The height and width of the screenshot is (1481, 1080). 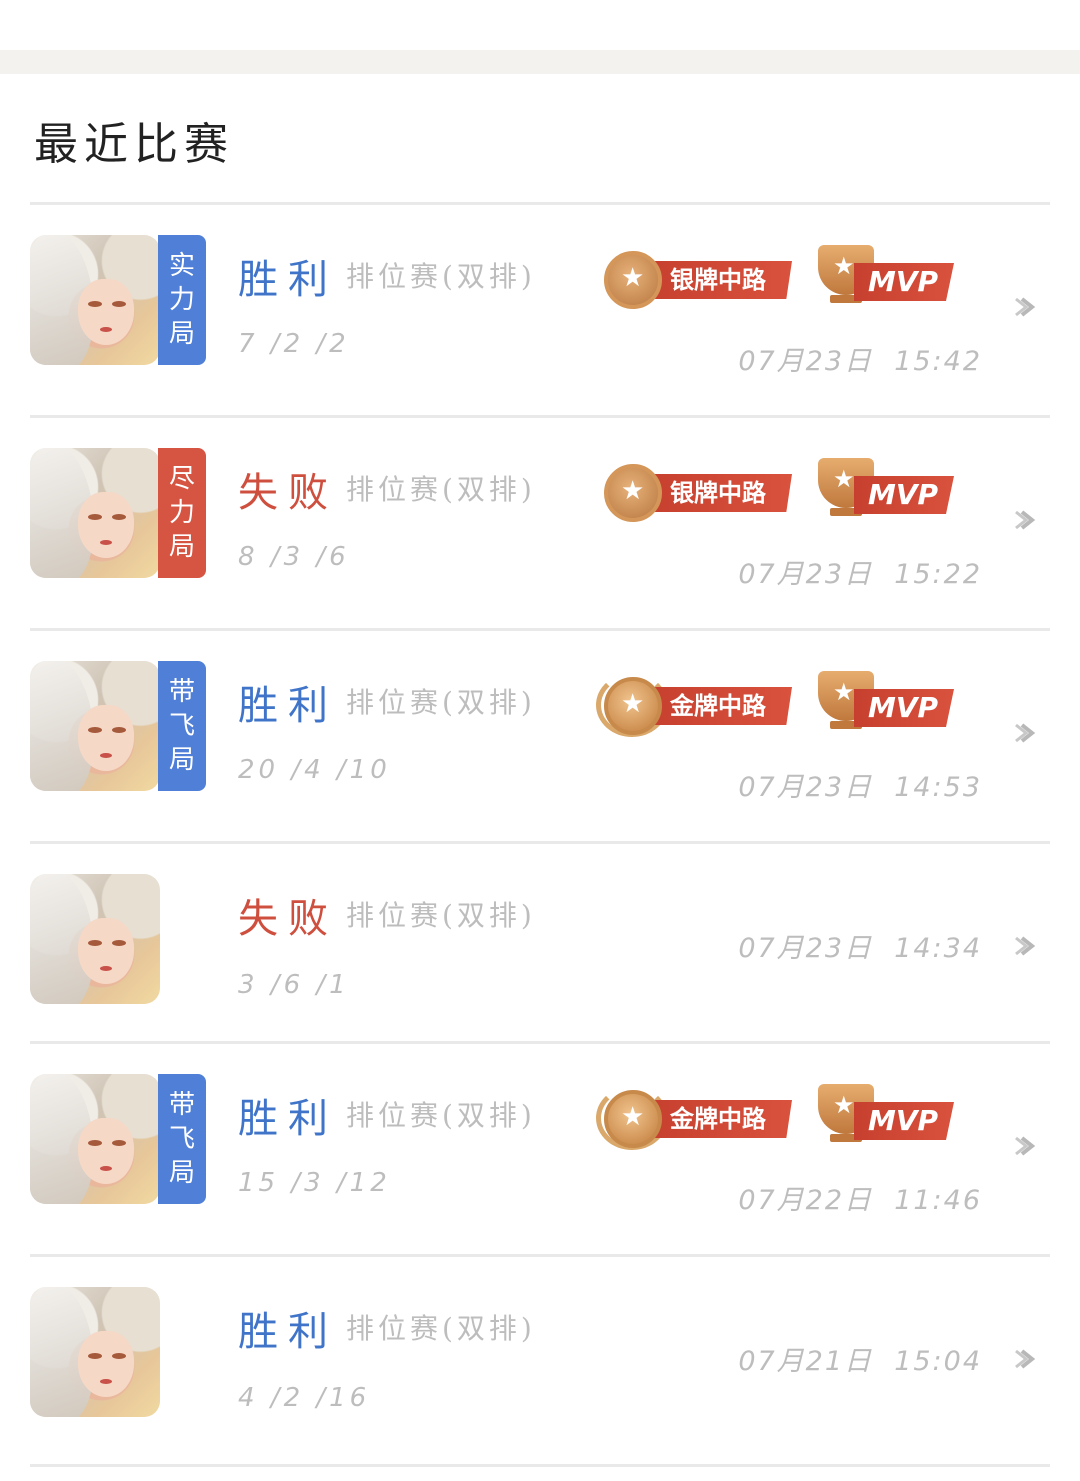 I want to click on match-rating-tag: 尽力局, so click(x=182, y=513).